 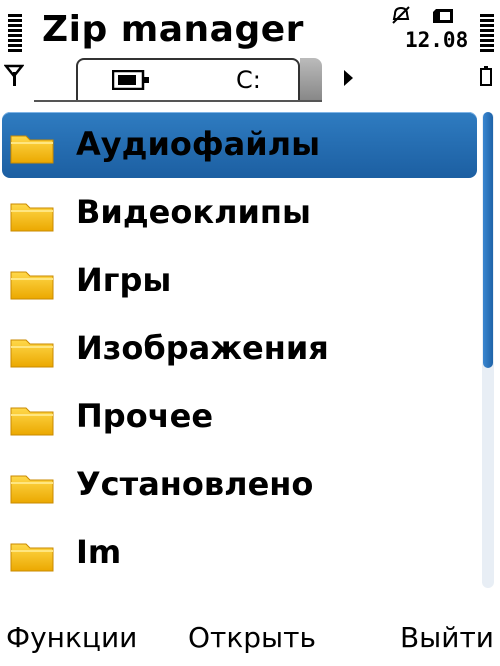 What do you see at coordinates (71, 638) in the screenshot?
I see `options-softkey: Функции` at bounding box center [71, 638].